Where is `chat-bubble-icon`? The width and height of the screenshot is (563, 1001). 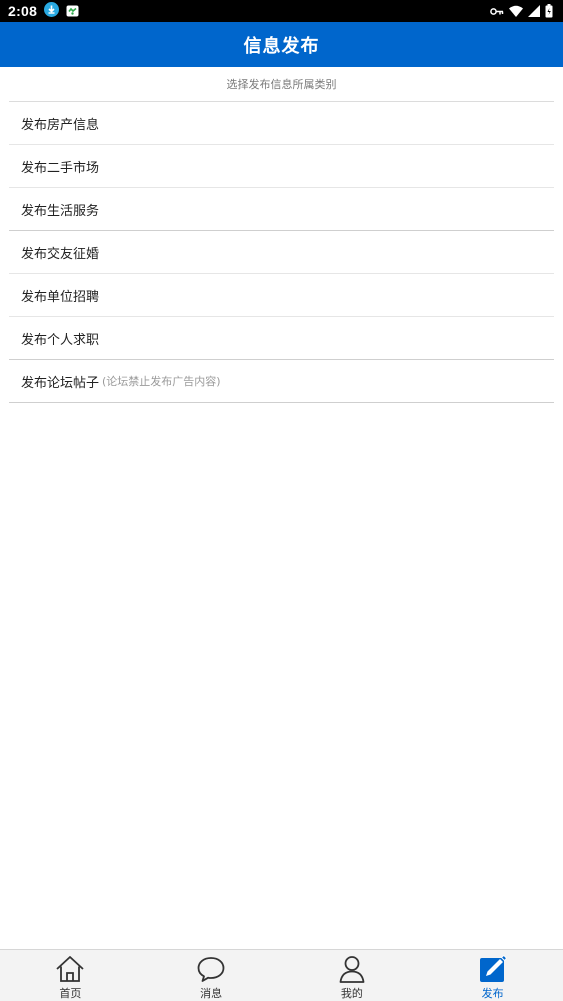
chat-bubble-icon is located at coordinates (211, 969).